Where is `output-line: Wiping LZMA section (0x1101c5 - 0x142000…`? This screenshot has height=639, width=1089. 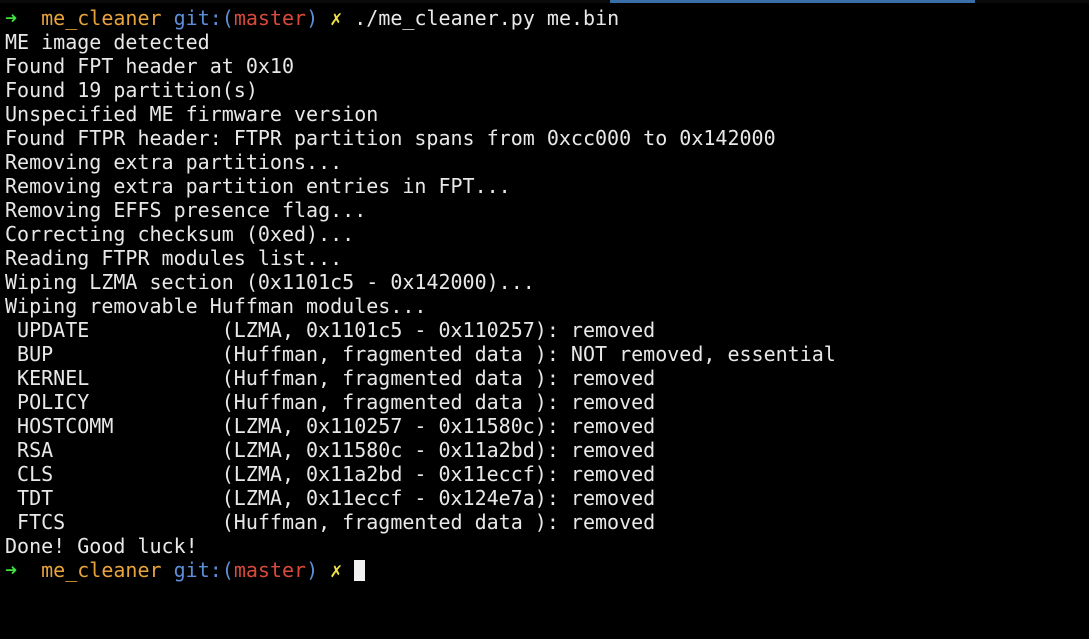 output-line: Wiping LZMA section (0x1101c5 - 0x142000… is located at coordinates (270, 282).